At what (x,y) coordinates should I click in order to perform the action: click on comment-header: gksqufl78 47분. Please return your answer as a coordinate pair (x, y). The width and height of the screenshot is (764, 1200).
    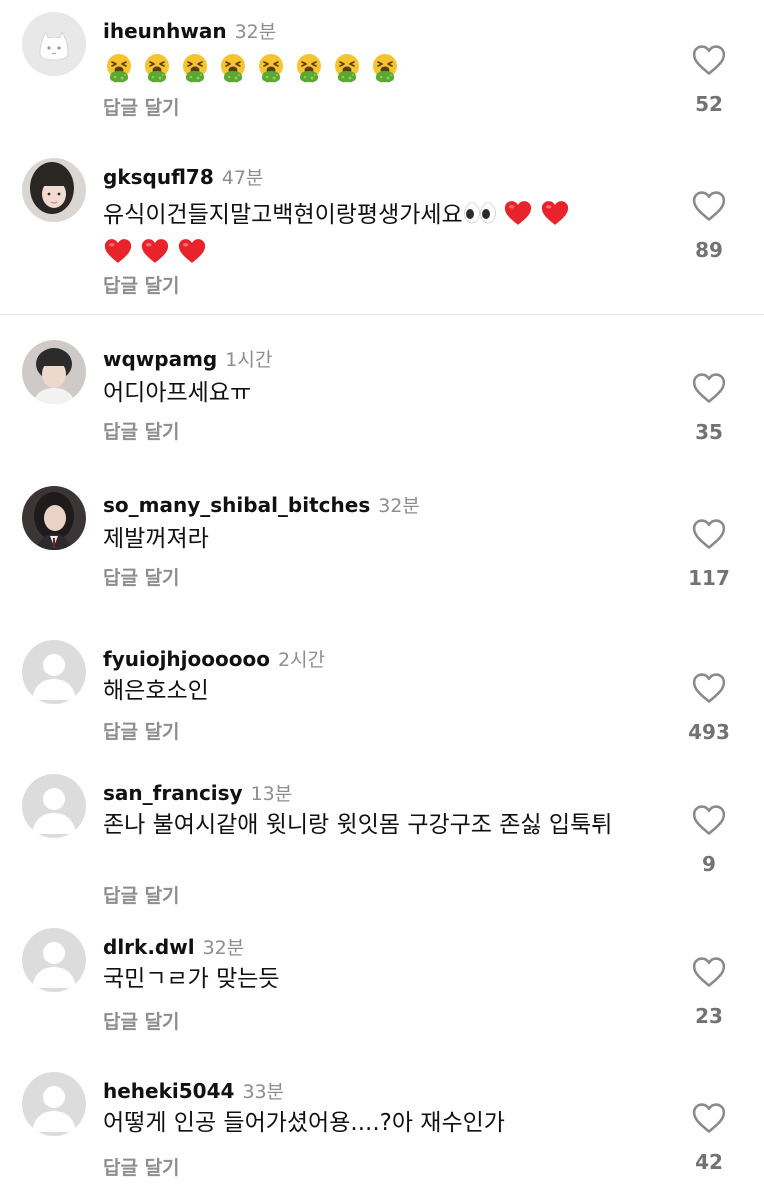
    Looking at the image, I should click on (183, 177).